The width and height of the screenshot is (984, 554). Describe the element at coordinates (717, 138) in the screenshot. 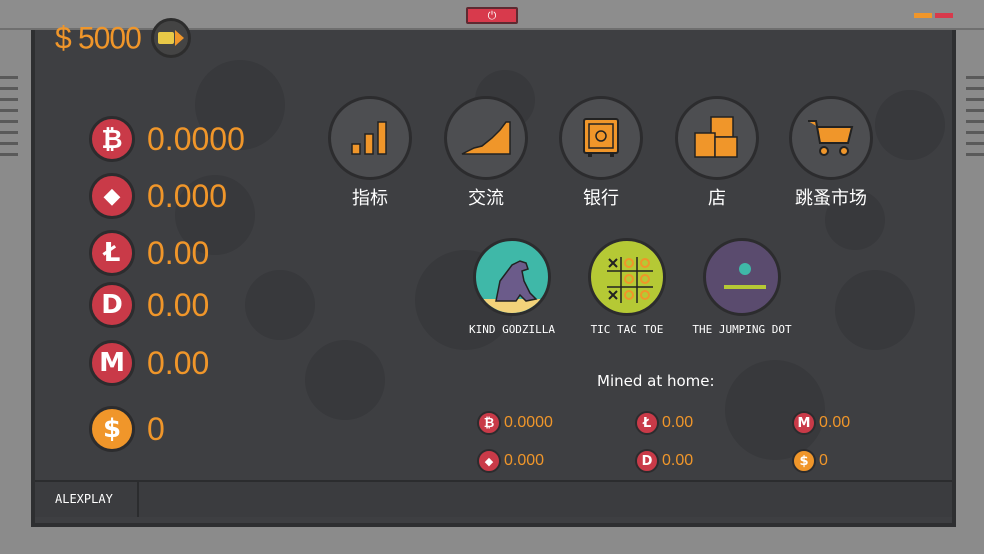

I see `boxes-icon` at that location.